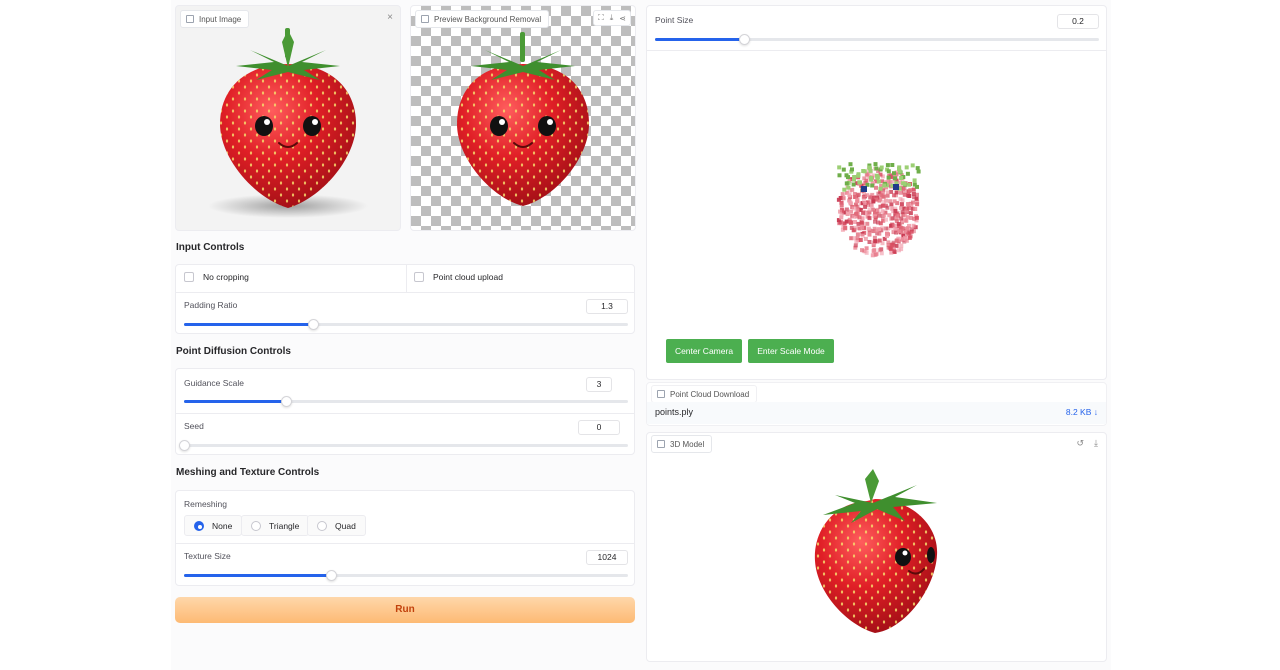 This screenshot has width=1280, height=670. What do you see at coordinates (1078, 21) in the screenshot?
I see `point-size-input: 0.2` at bounding box center [1078, 21].